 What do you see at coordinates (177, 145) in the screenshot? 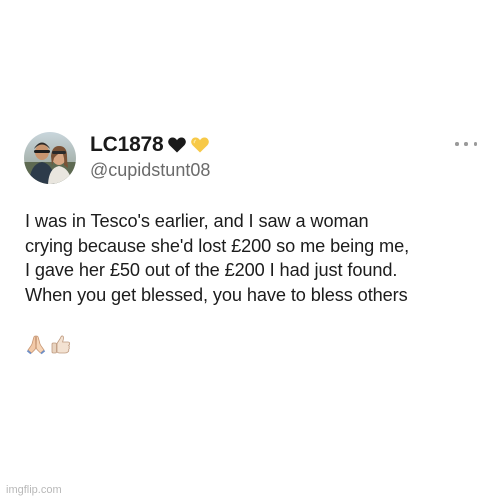
I see `black-heart-icon` at bounding box center [177, 145].